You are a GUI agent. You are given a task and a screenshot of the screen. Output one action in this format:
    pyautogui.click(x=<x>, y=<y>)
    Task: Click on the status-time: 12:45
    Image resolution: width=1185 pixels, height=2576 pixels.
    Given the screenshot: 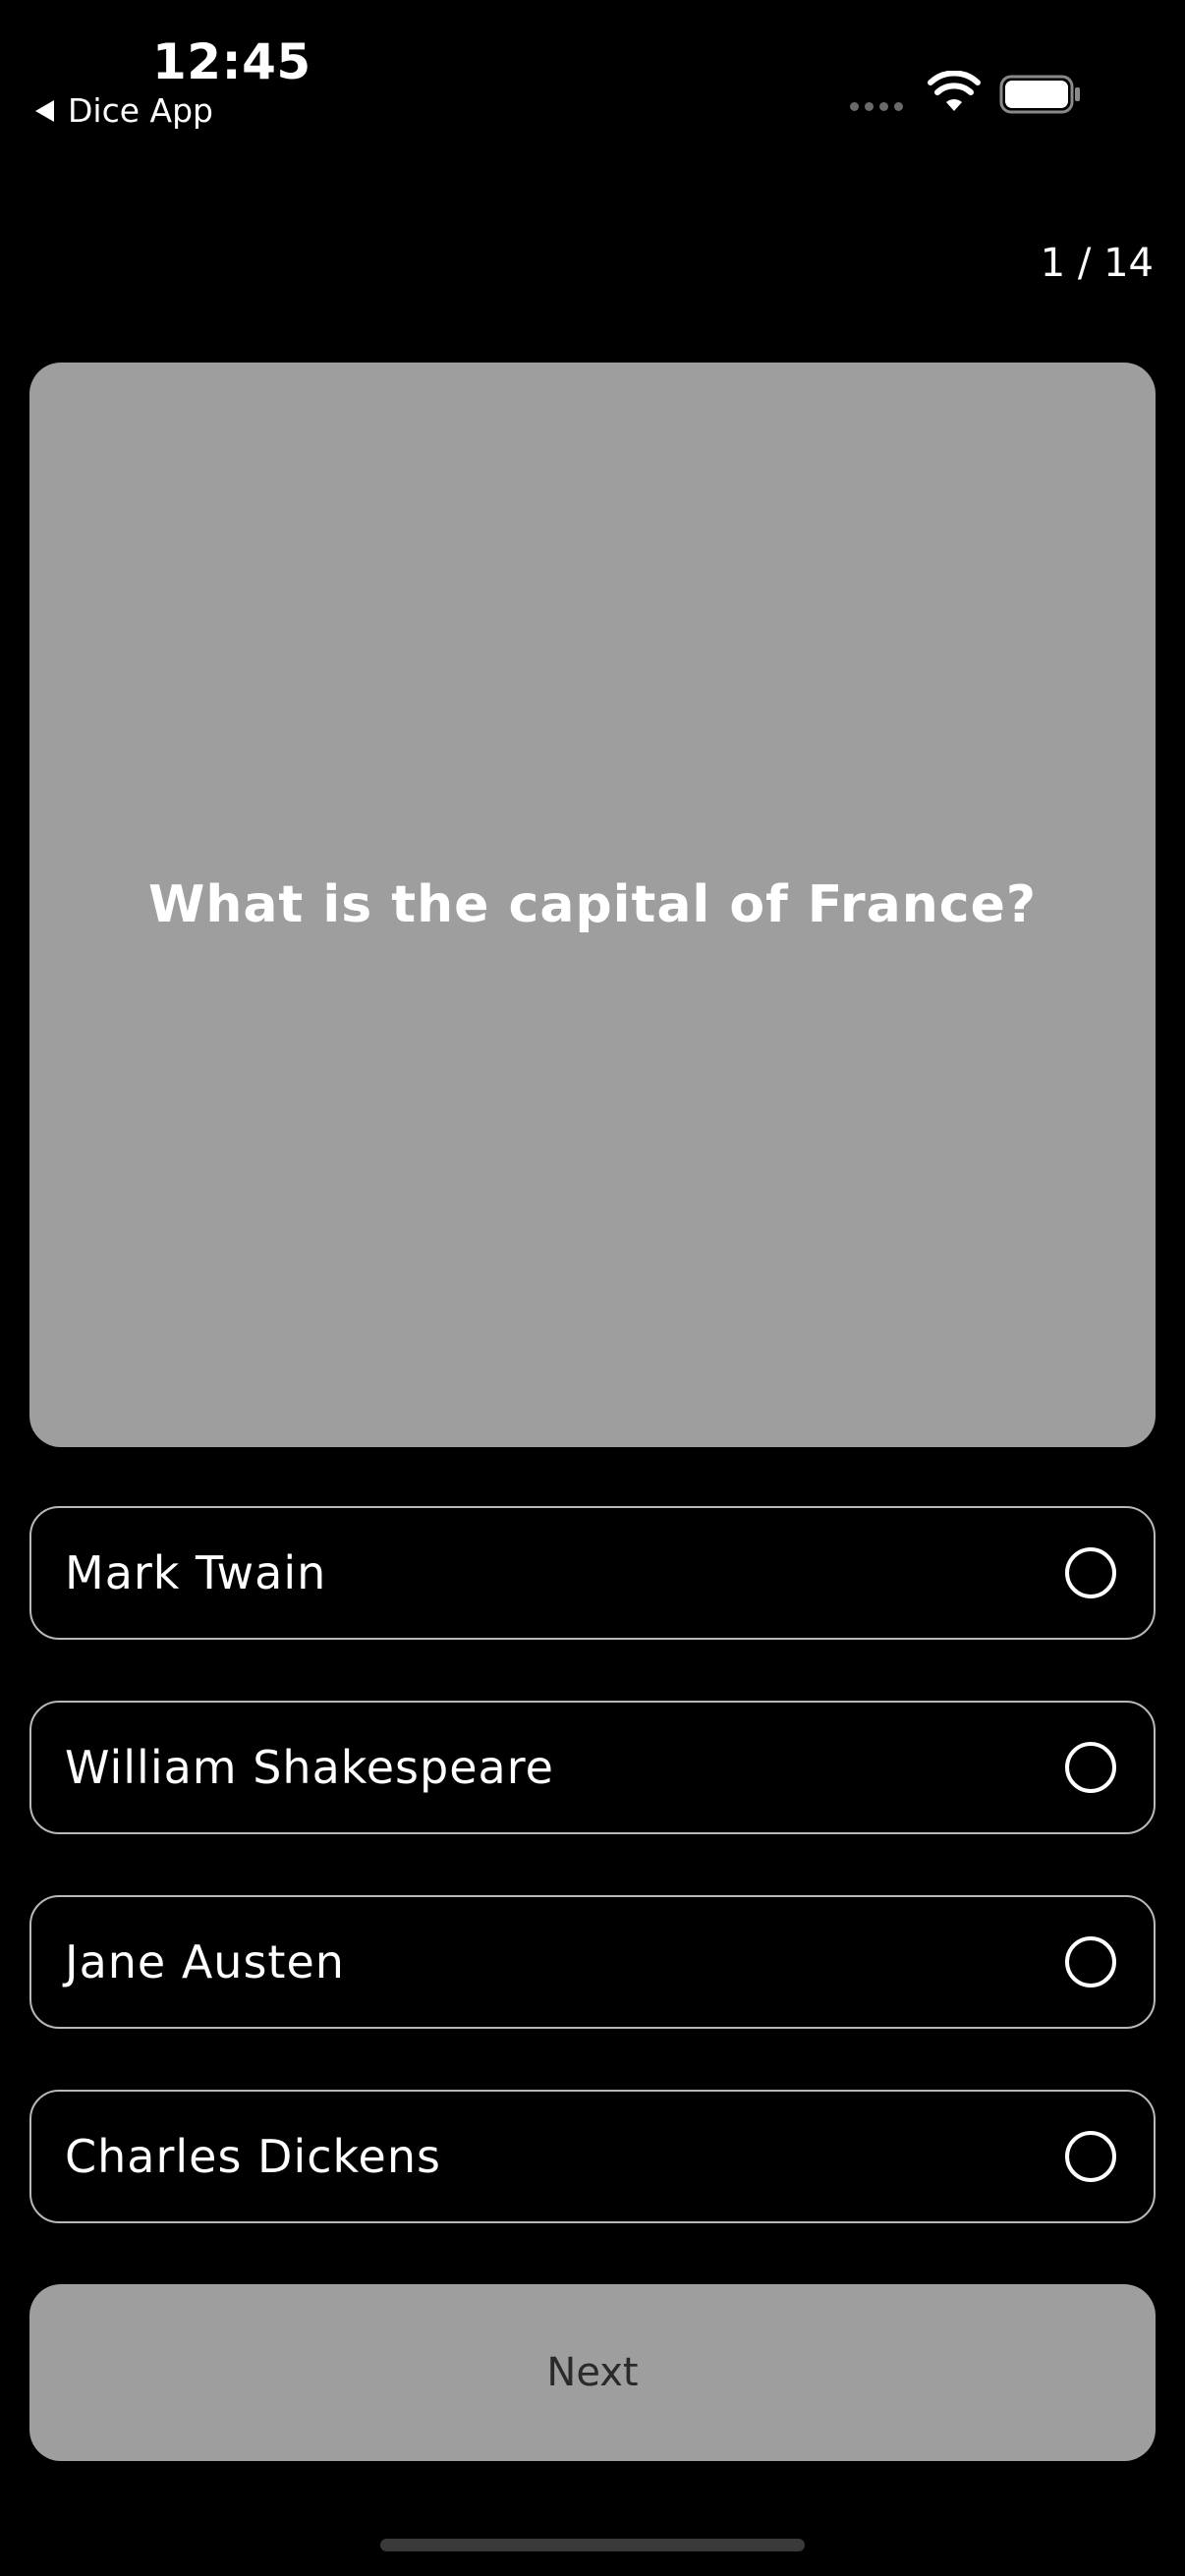 What is the action you would take?
    pyautogui.click(x=232, y=61)
    